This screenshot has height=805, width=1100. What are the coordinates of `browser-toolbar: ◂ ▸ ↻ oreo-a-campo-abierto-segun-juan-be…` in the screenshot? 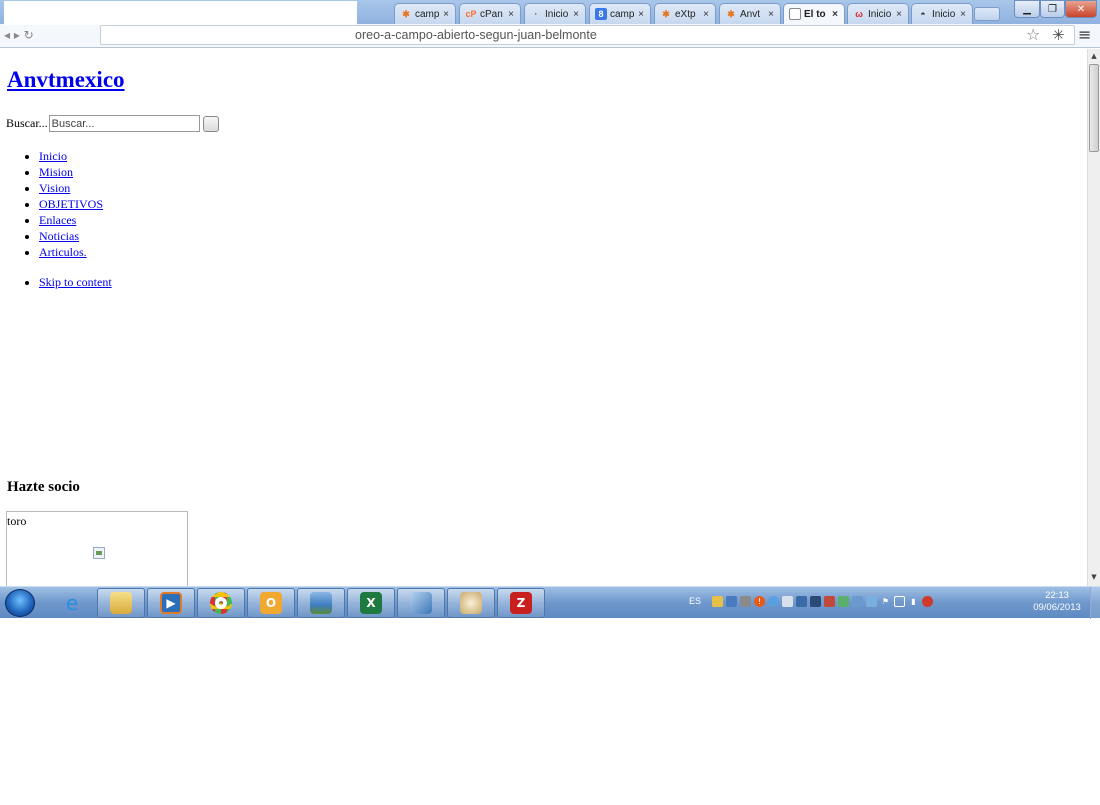 It's located at (550, 36).